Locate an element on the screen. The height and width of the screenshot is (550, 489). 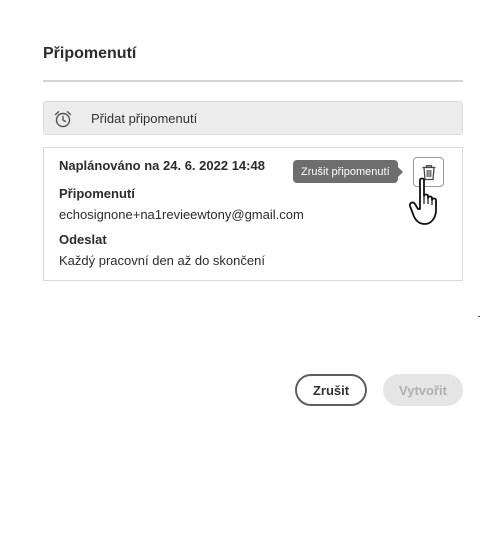
delete-reminder-tooltip: Zrušit připomenutí is located at coordinates (348, 171).